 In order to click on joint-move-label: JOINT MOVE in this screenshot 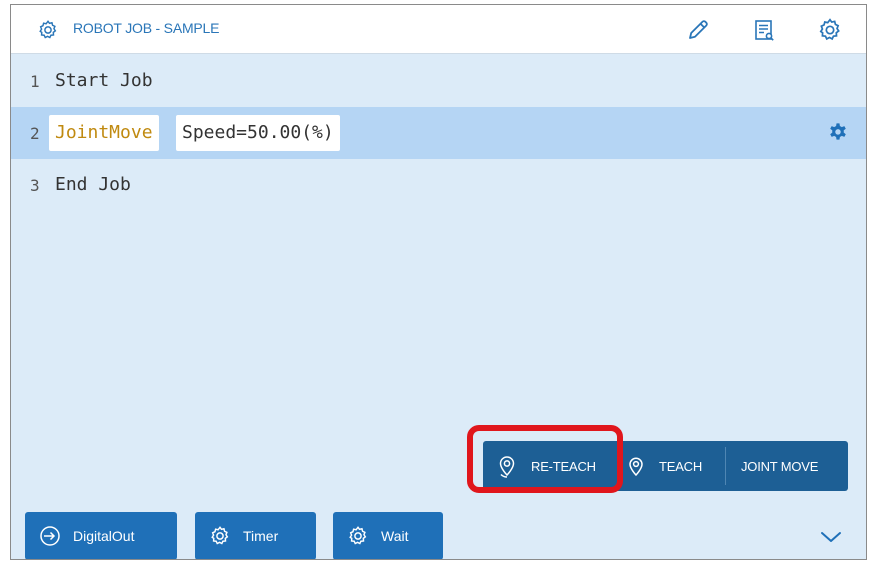, I will do `click(780, 466)`.